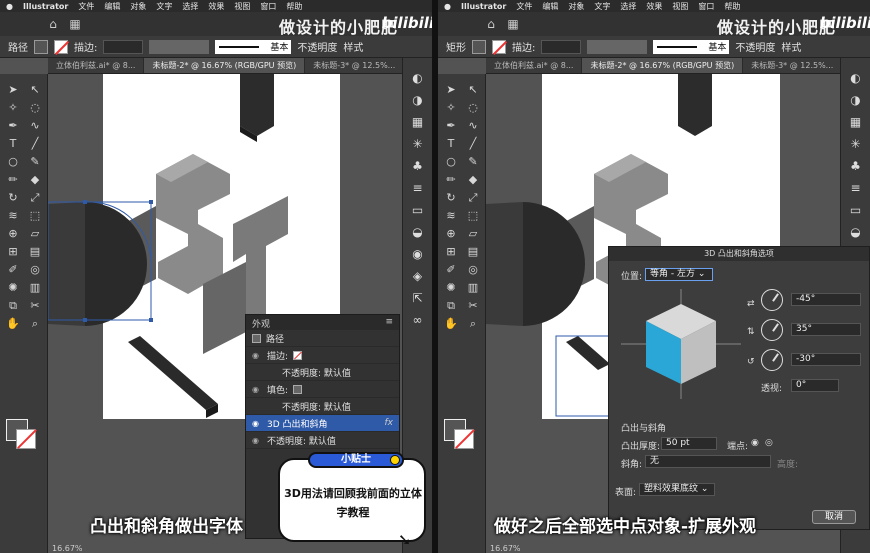  What do you see at coordinates (499, 46) in the screenshot?
I see `stroke-swatch` at bounding box center [499, 46].